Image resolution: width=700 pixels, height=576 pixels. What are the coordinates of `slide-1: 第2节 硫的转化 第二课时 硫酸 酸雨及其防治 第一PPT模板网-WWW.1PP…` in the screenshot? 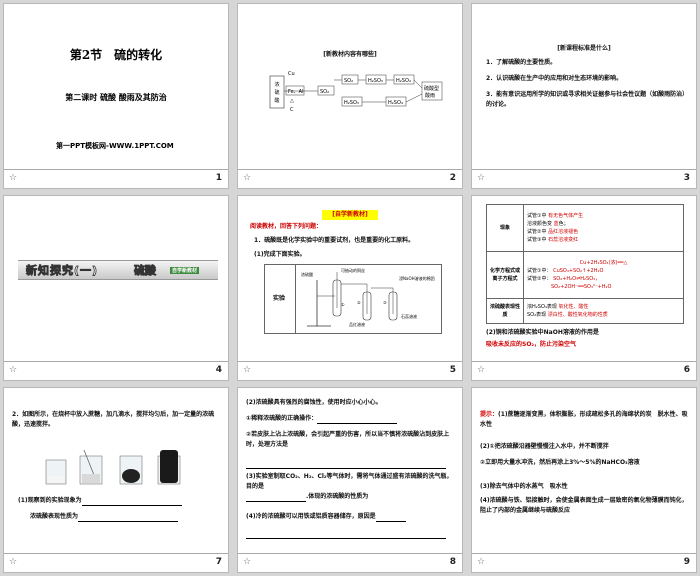 It's located at (116, 96).